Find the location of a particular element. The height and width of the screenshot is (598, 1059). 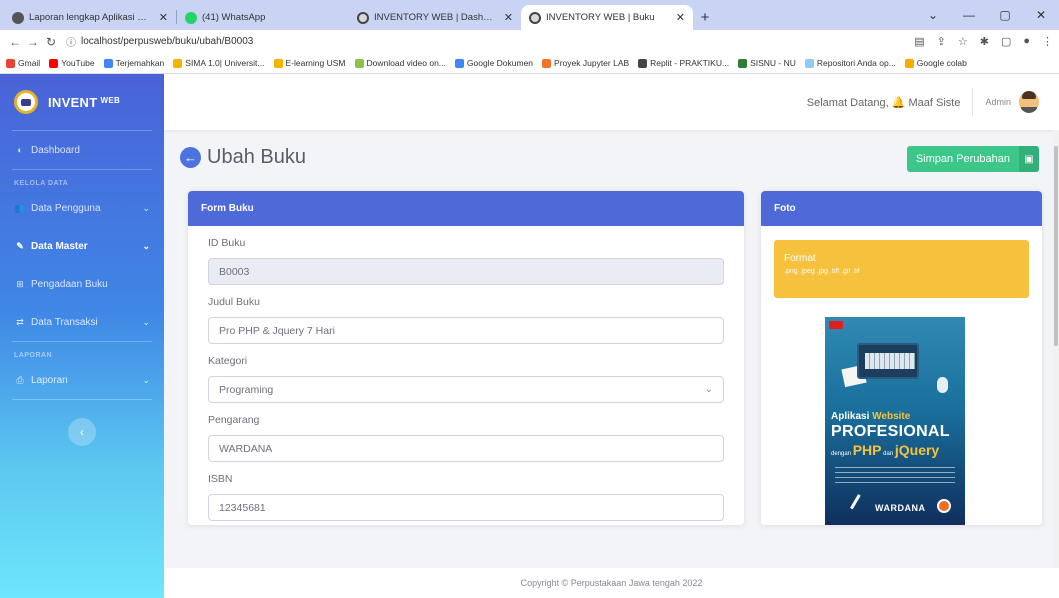

chrome-favicon-icon is located at coordinates (18, 17).